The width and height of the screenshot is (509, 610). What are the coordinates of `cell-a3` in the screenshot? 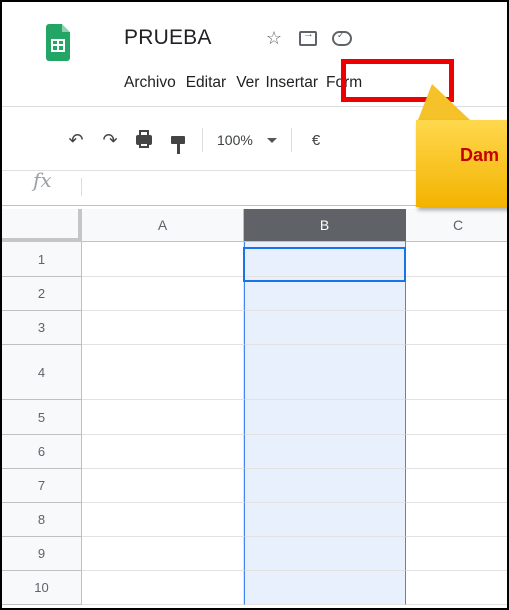 It's located at (163, 328).